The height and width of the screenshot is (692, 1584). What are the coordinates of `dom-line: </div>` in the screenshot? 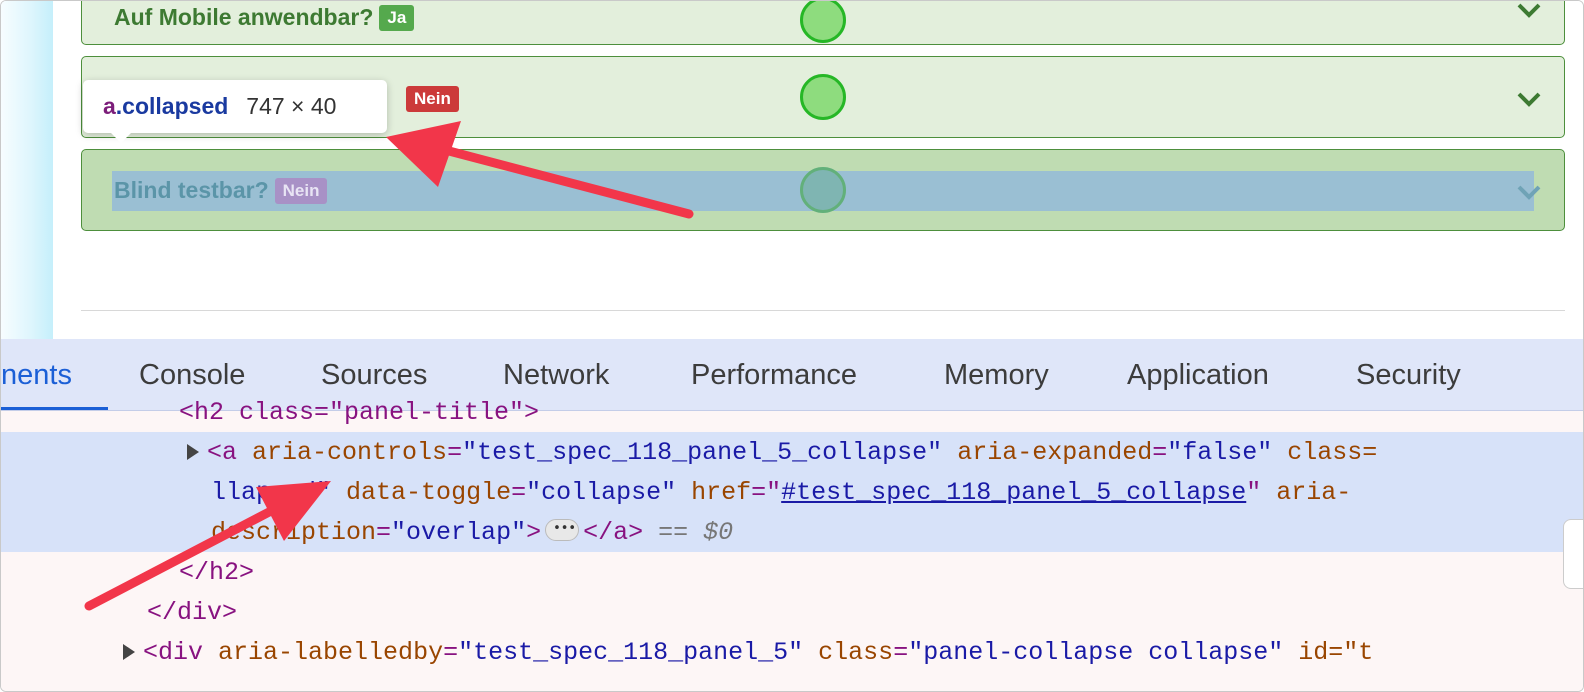 It's located at (192, 613).